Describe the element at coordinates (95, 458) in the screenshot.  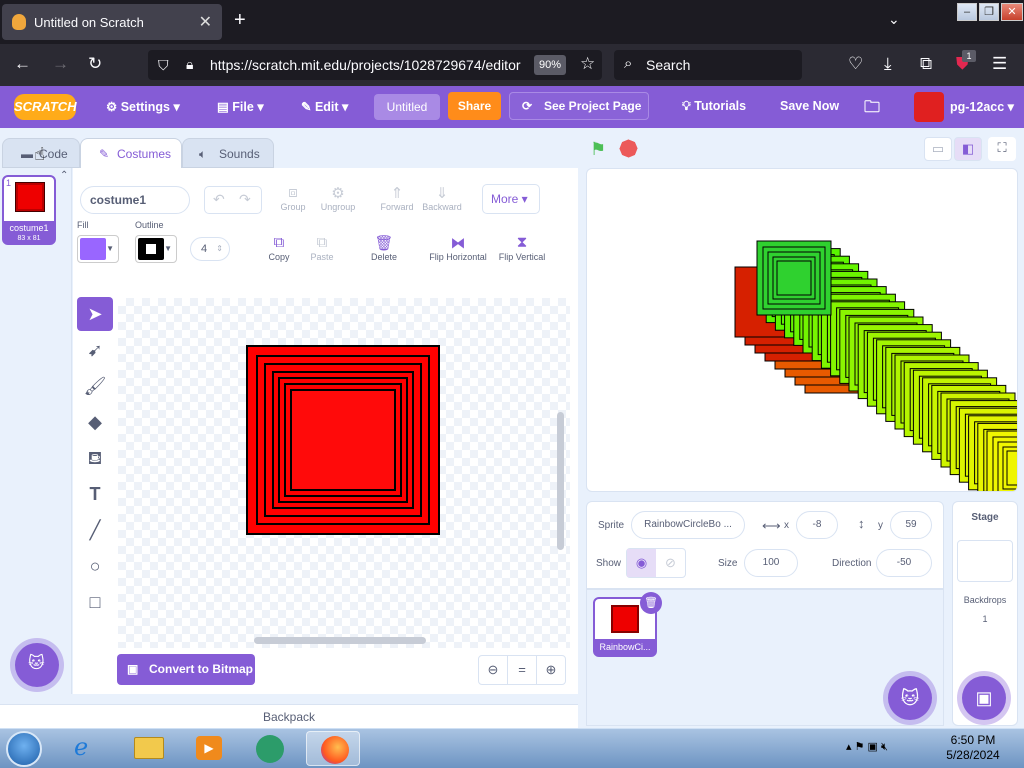
I see `fill-tool: ⛾` at that location.